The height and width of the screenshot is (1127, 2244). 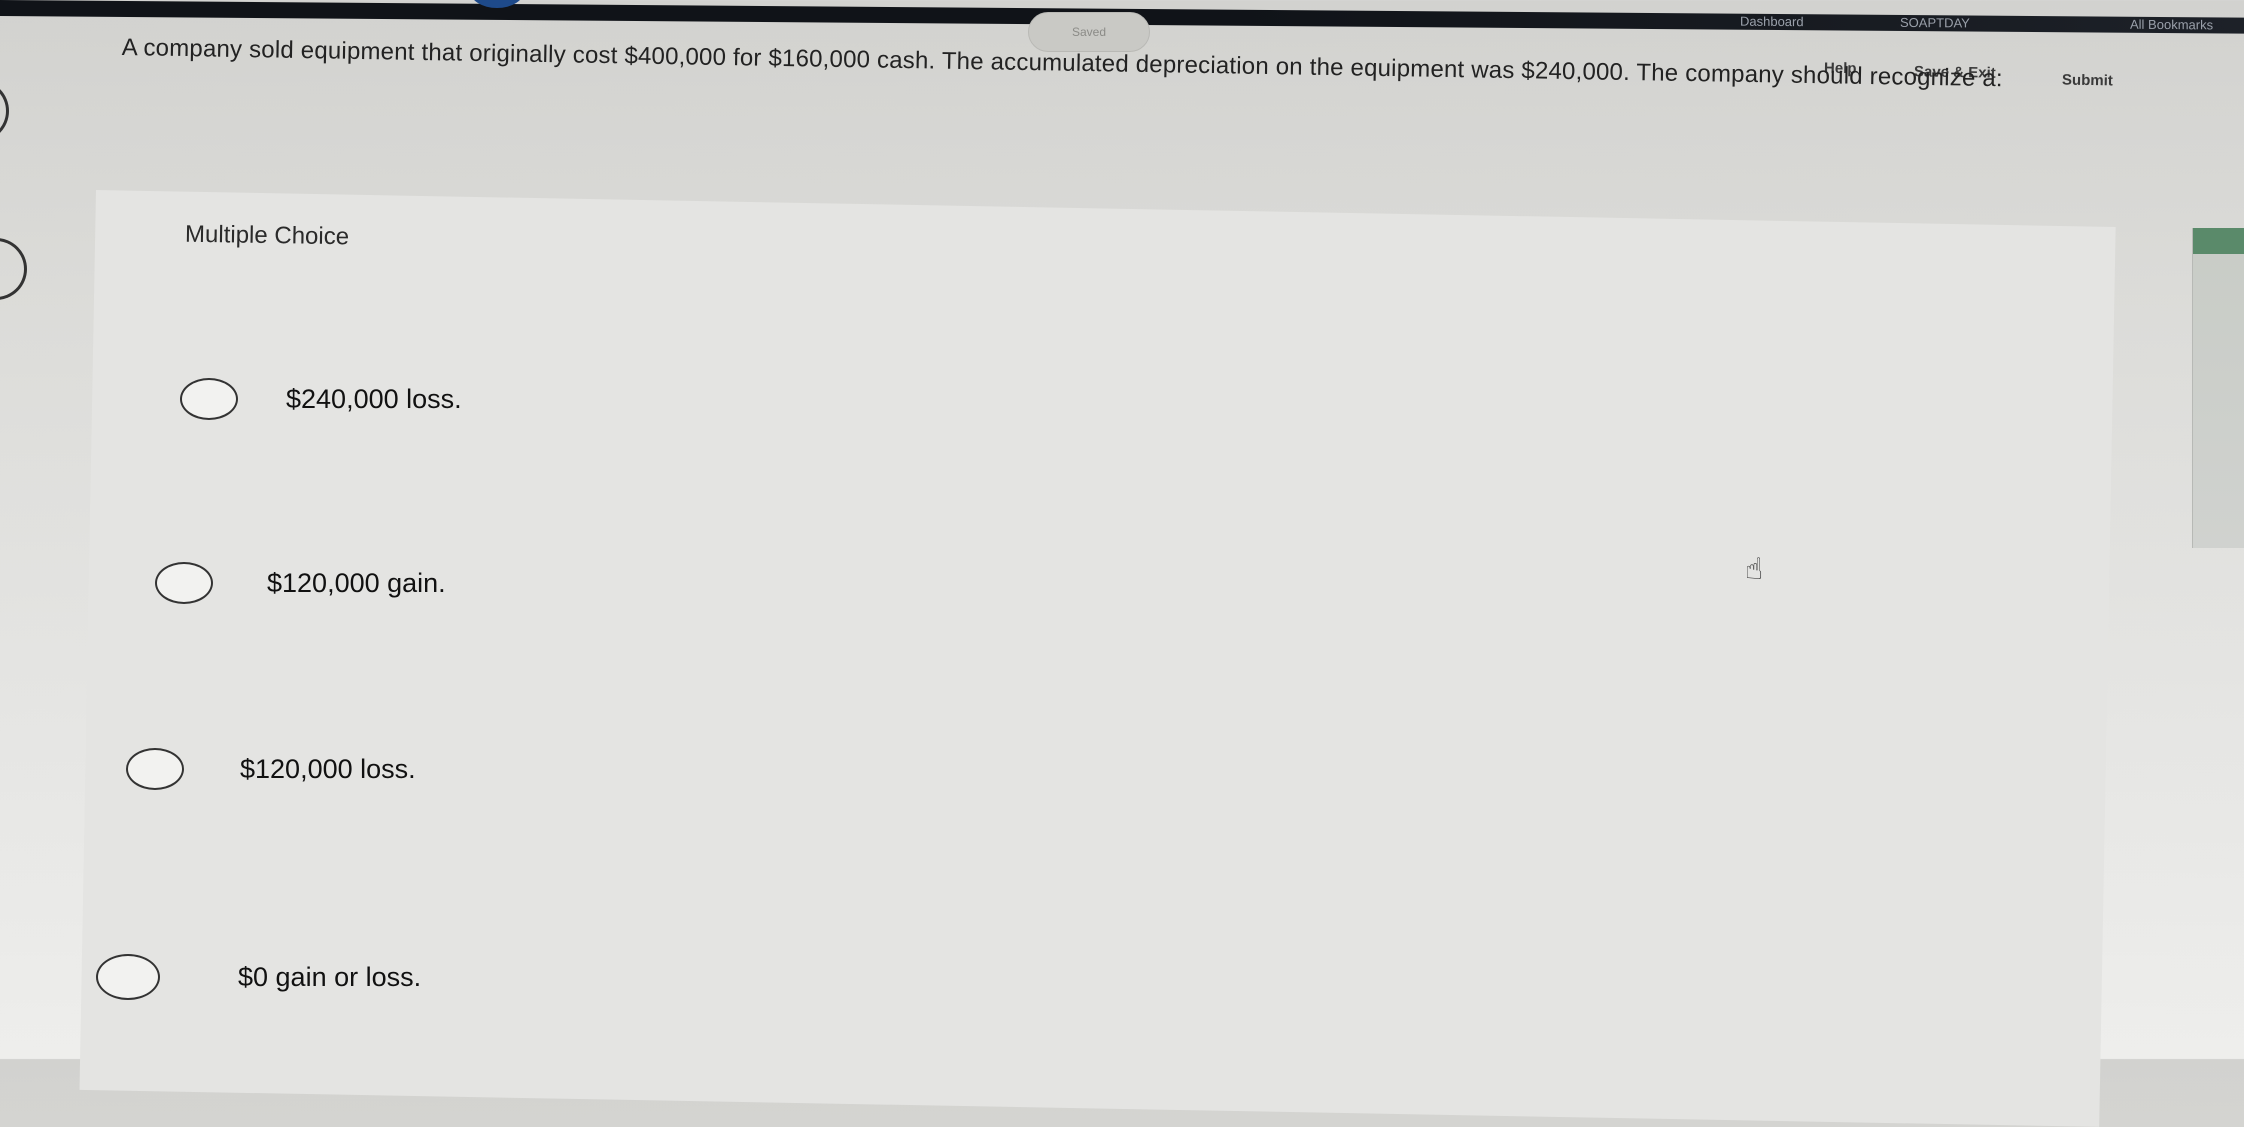 I want to click on bookmark-soaptday: SOAPTDAY, so click(x=1935, y=23).